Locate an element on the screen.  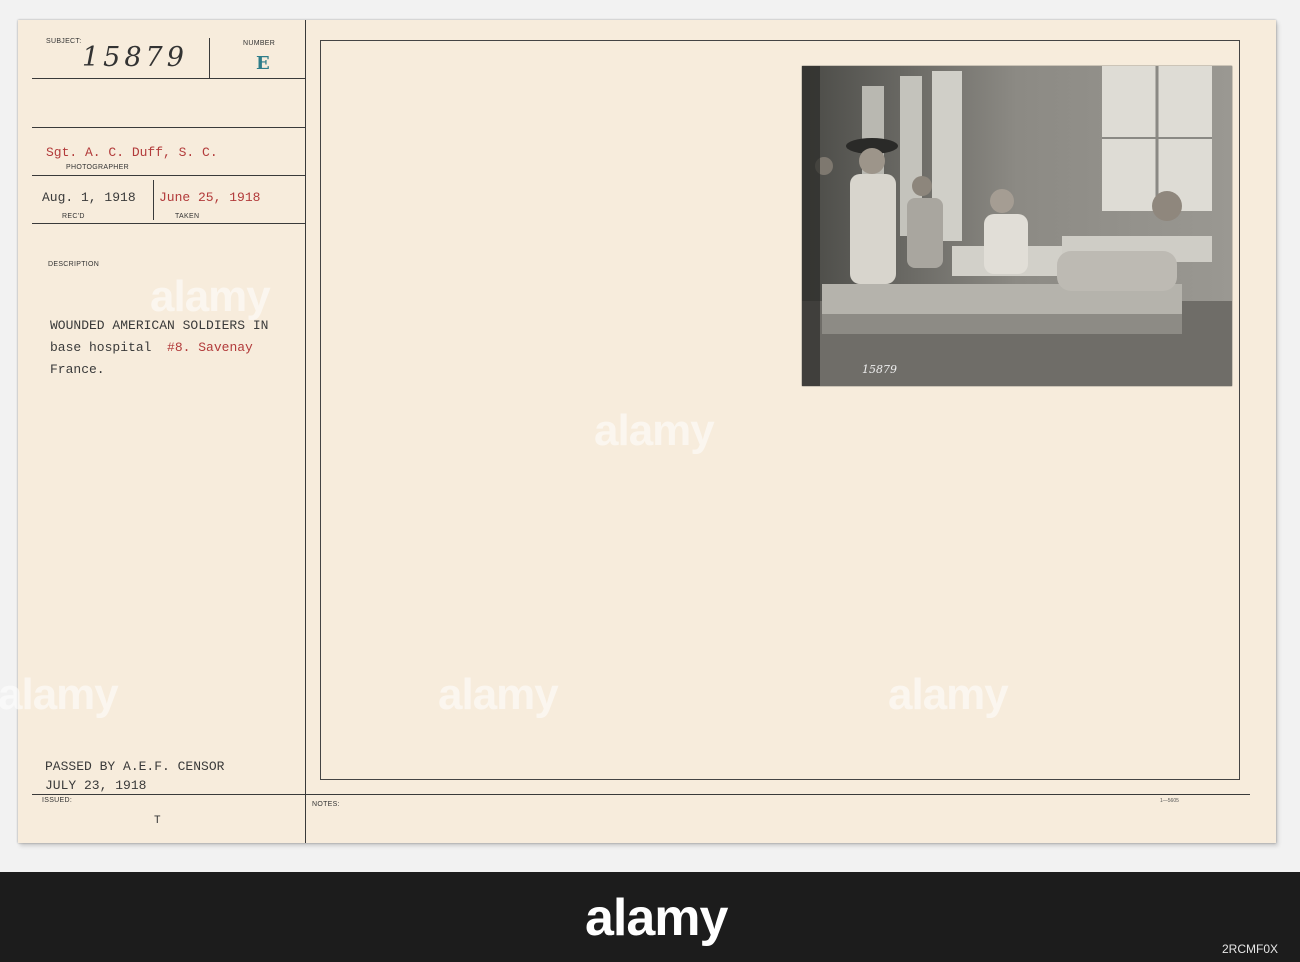
number-divider is located at coordinates (209, 58).